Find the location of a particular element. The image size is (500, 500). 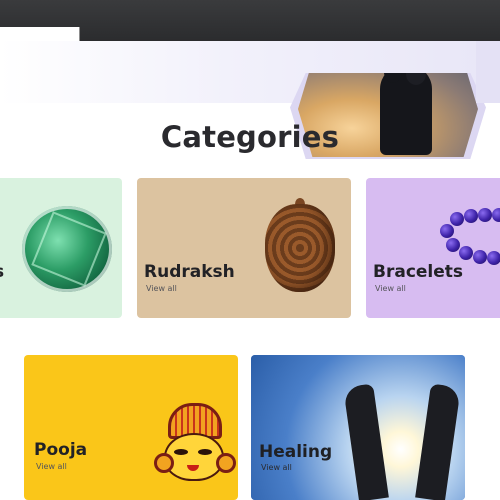

hero-edge is located at coordinates (488, 72).